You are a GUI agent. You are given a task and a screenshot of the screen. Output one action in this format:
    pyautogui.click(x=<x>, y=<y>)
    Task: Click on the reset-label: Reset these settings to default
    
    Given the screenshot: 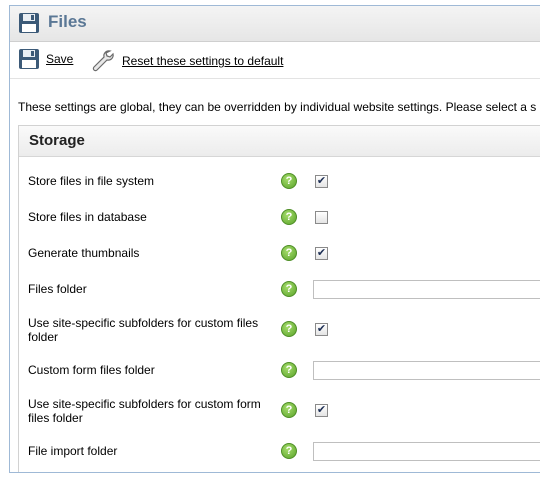 What is the action you would take?
    pyautogui.click(x=203, y=61)
    